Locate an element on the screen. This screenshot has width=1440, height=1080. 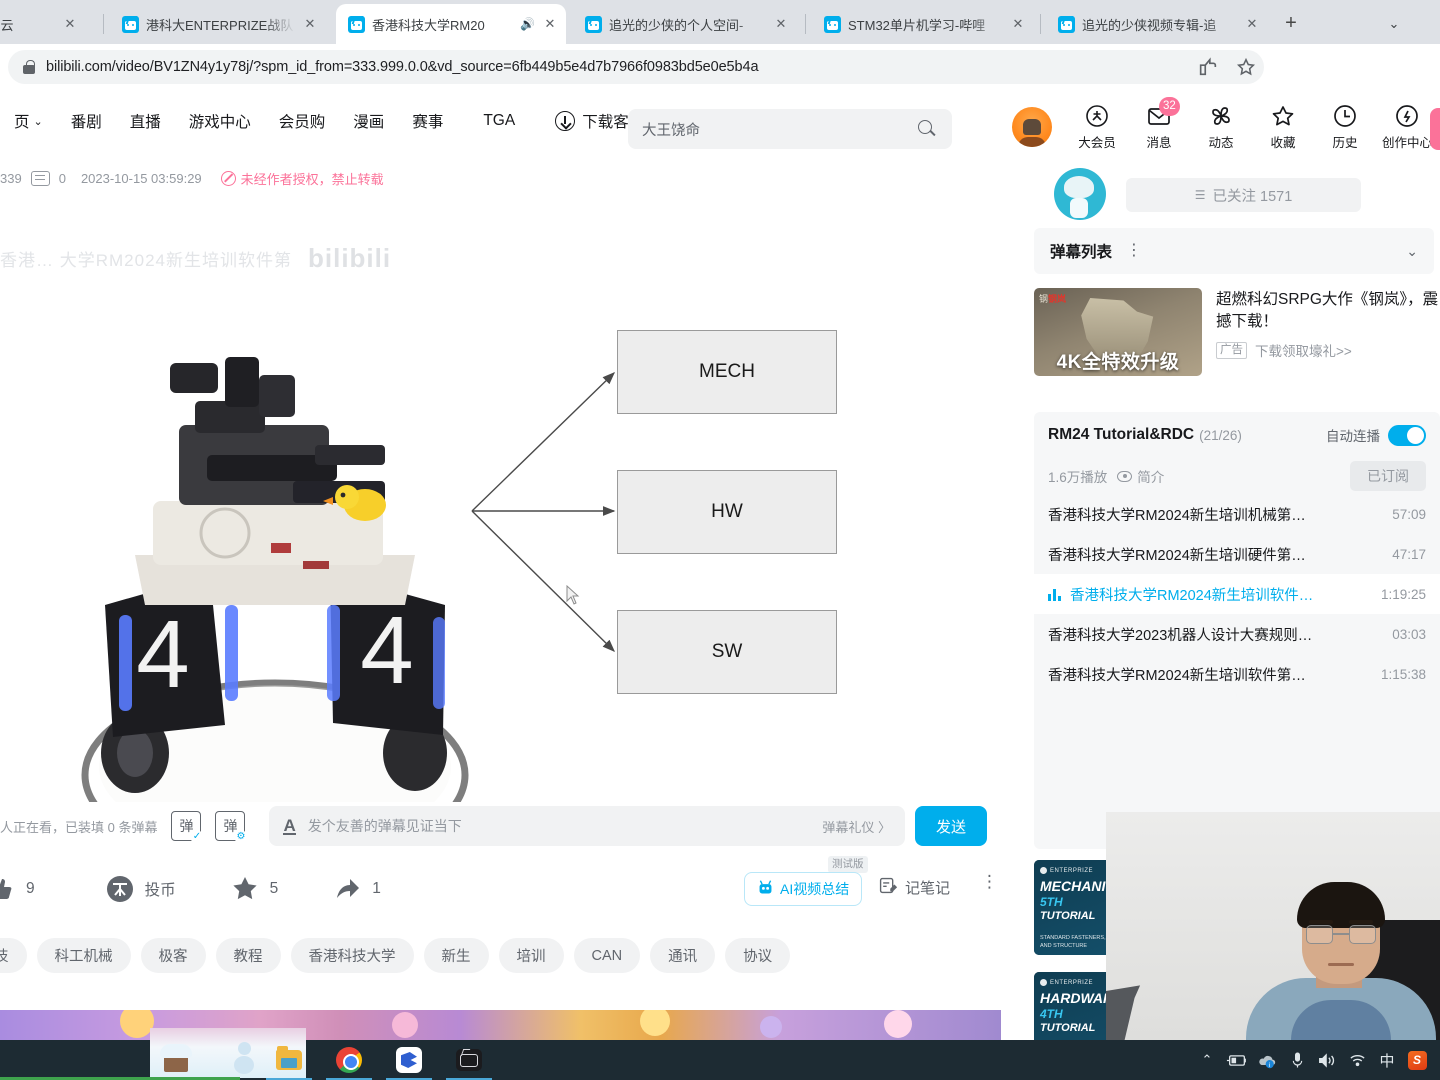
star-icon is located at coordinates (245, 889).